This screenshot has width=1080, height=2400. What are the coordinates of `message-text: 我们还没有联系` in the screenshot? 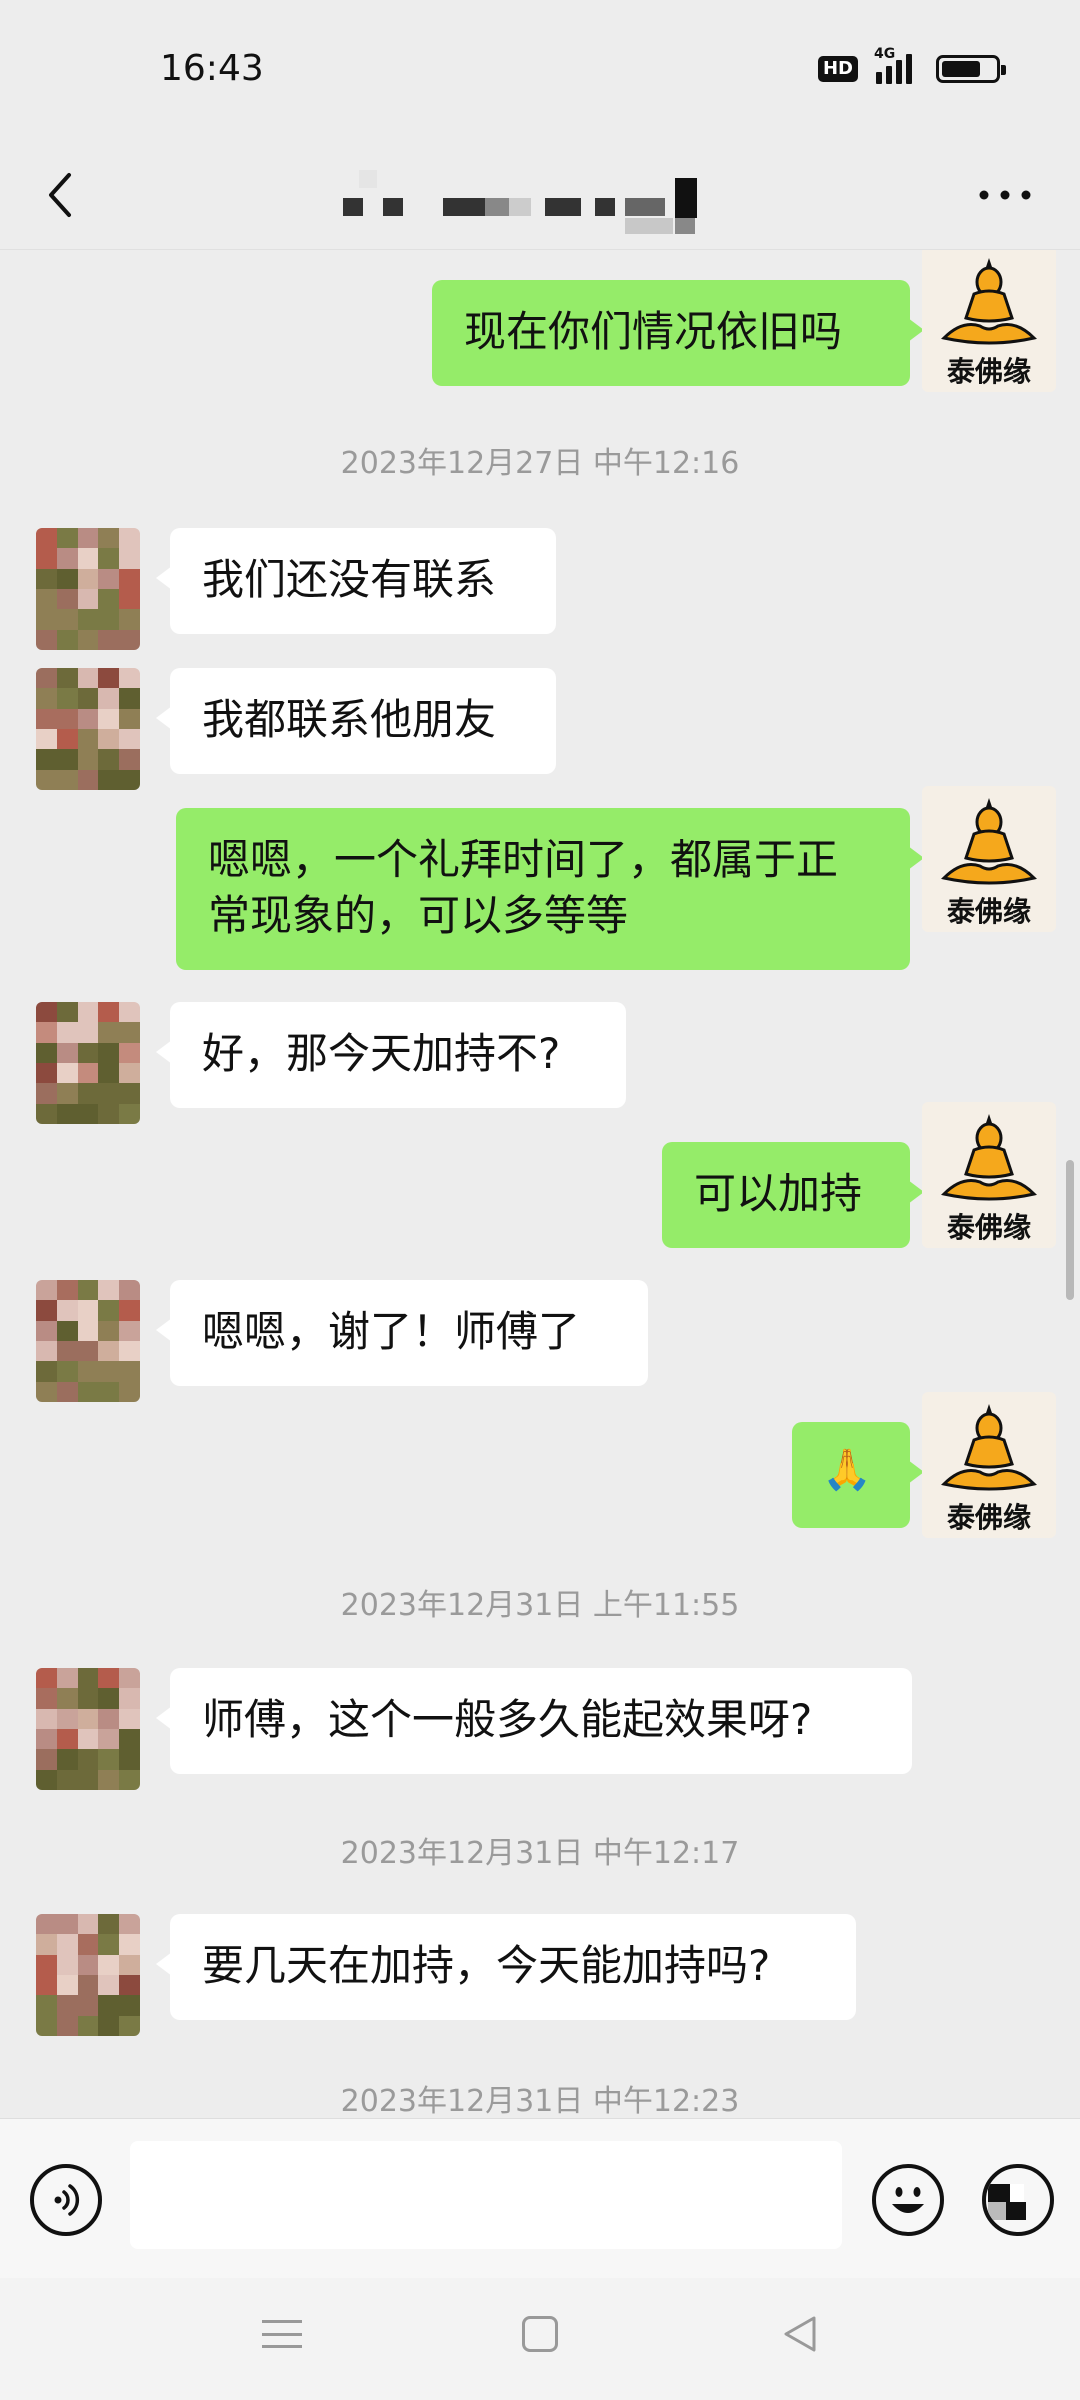 It's located at (349, 579).